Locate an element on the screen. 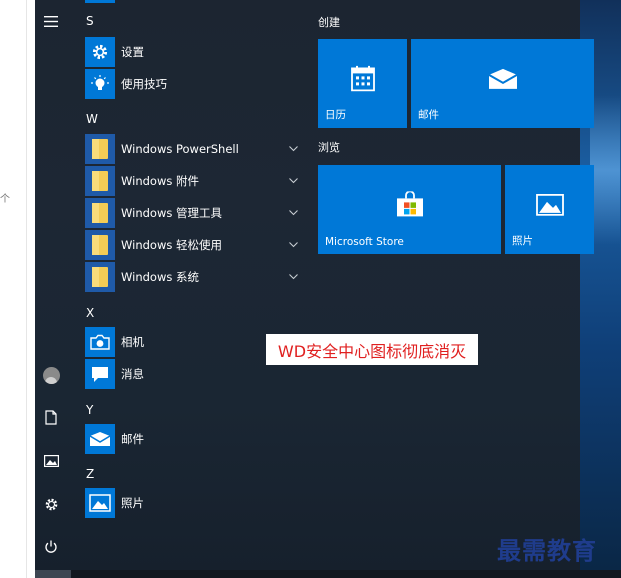 This screenshot has width=621, height=578. app-item-photos: 照片 is located at coordinates (192, 503).